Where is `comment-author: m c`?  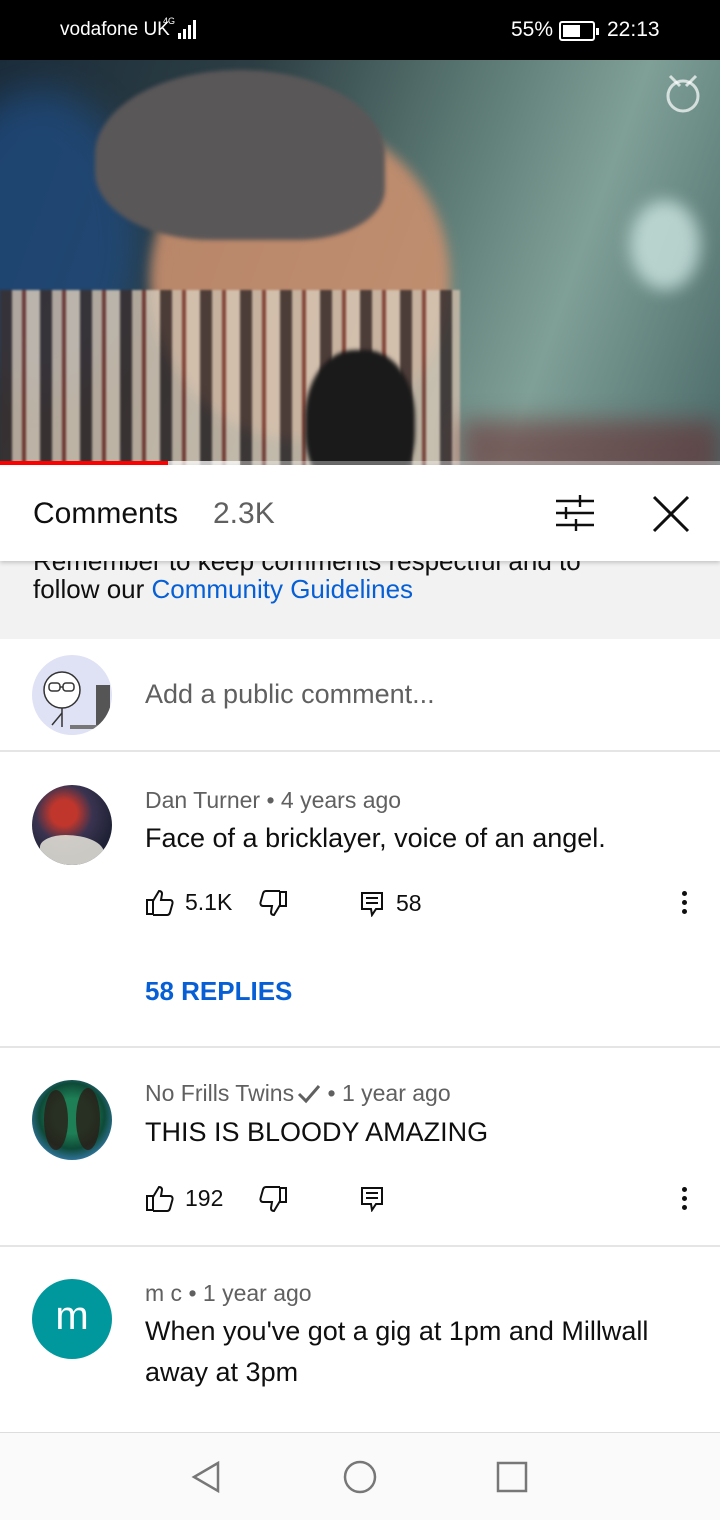
comment-author: m c is located at coordinates (163, 1293).